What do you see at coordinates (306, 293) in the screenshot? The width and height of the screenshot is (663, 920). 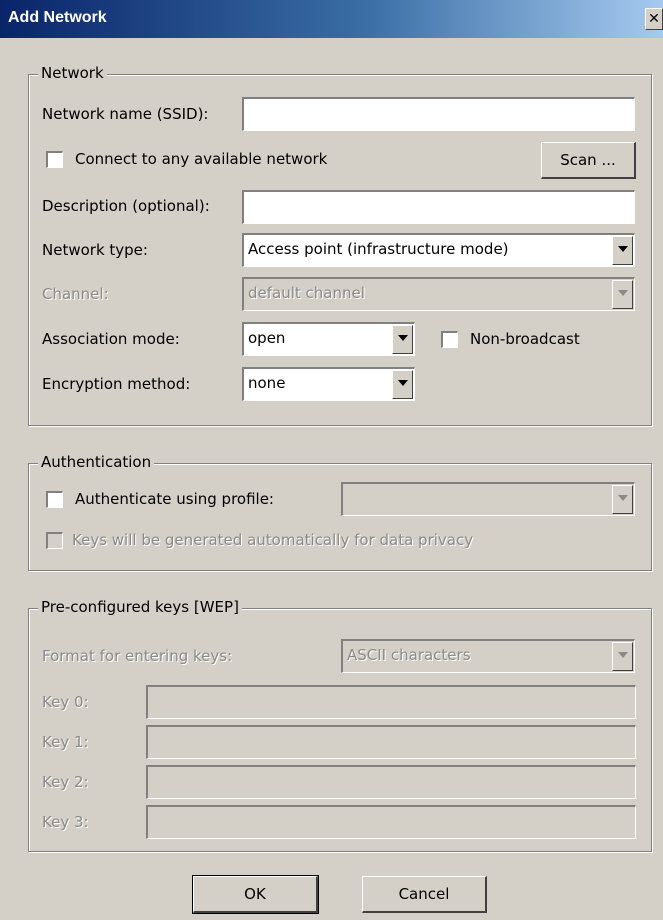 I see `channel-value: default channel` at bounding box center [306, 293].